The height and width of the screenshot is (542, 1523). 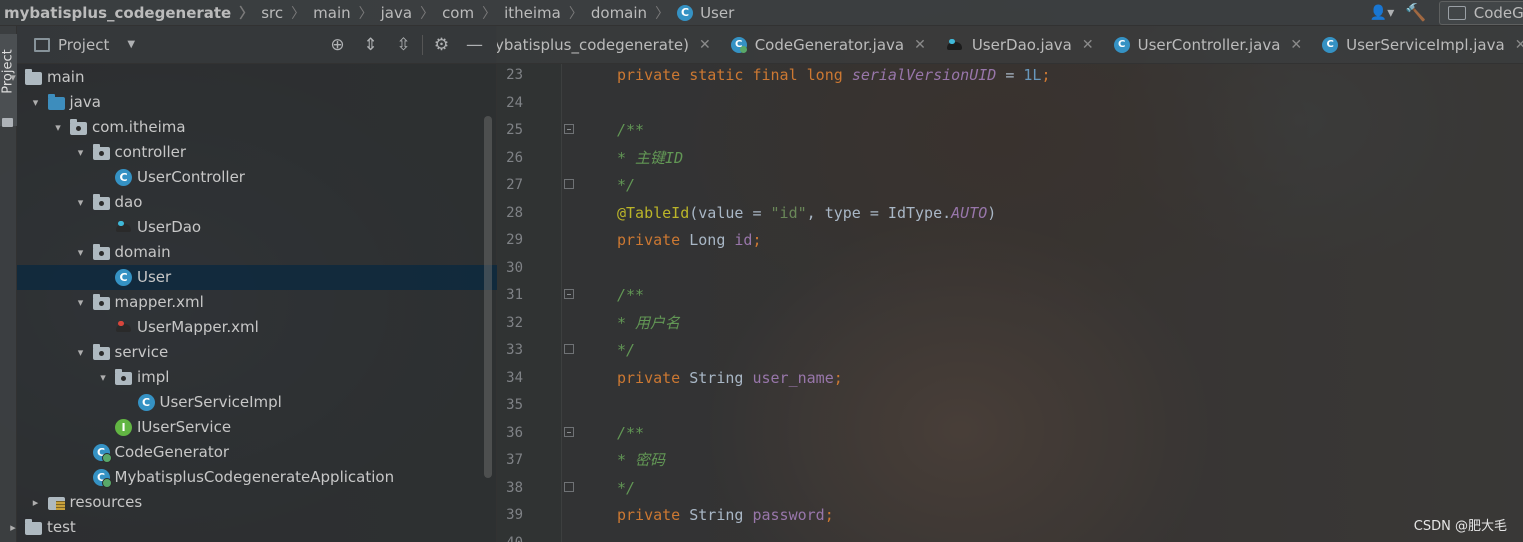 I want to click on editor-tab-label: UserDao.java, so click(x=1021, y=44).